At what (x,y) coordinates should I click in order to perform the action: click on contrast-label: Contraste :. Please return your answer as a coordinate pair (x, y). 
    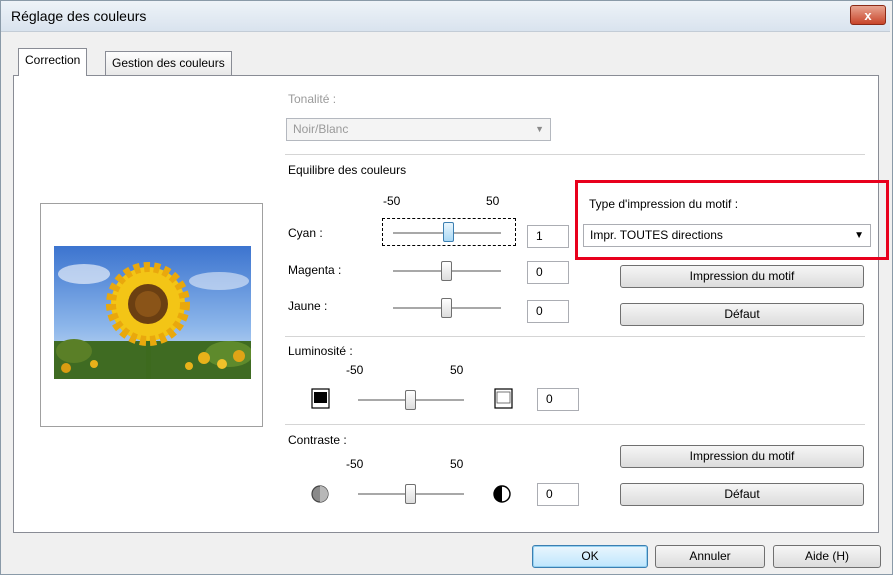
    Looking at the image, I should click on (317, 440).